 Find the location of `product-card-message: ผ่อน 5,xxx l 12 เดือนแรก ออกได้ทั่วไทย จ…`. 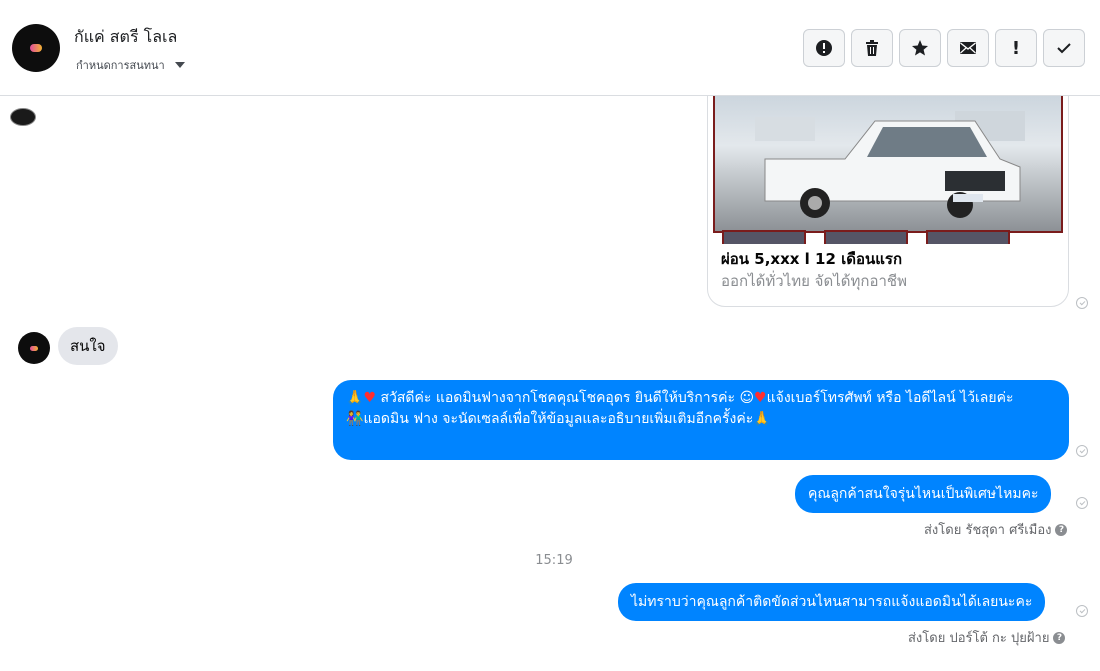

product-card-message: ผ่อน 5,xxx l 12 เดือนแรก ออกได้ทั่วไทย จ… is located at coordinates (888, 201).